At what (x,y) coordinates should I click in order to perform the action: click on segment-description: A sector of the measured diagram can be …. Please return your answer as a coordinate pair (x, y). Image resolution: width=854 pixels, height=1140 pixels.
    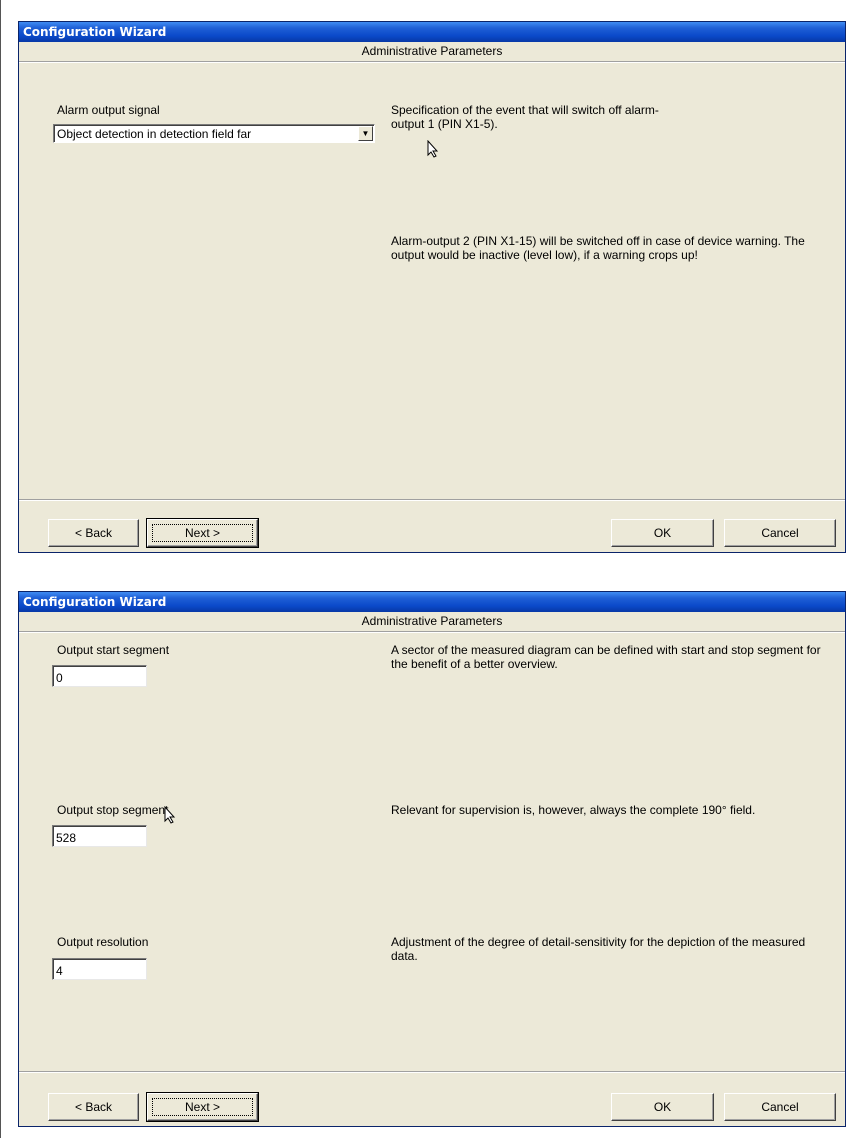
    Looking at the image, I should click on (606, 657).